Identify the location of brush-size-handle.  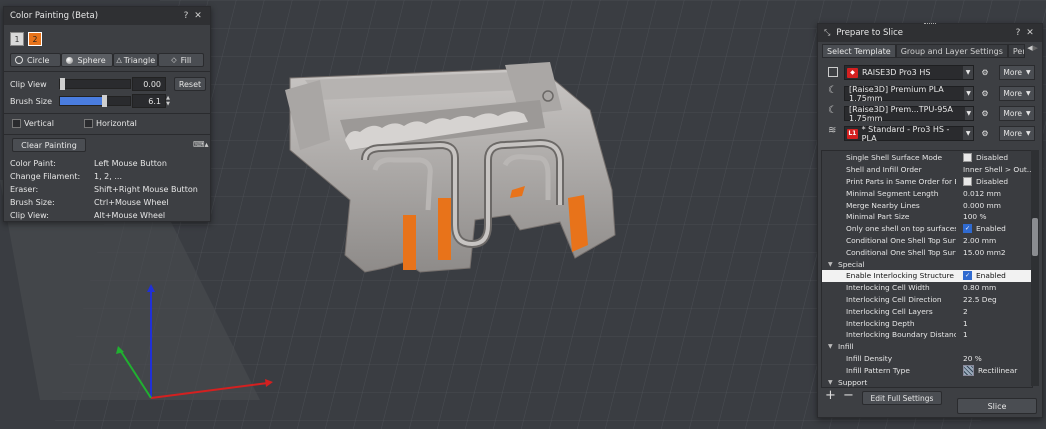
(104, 101).